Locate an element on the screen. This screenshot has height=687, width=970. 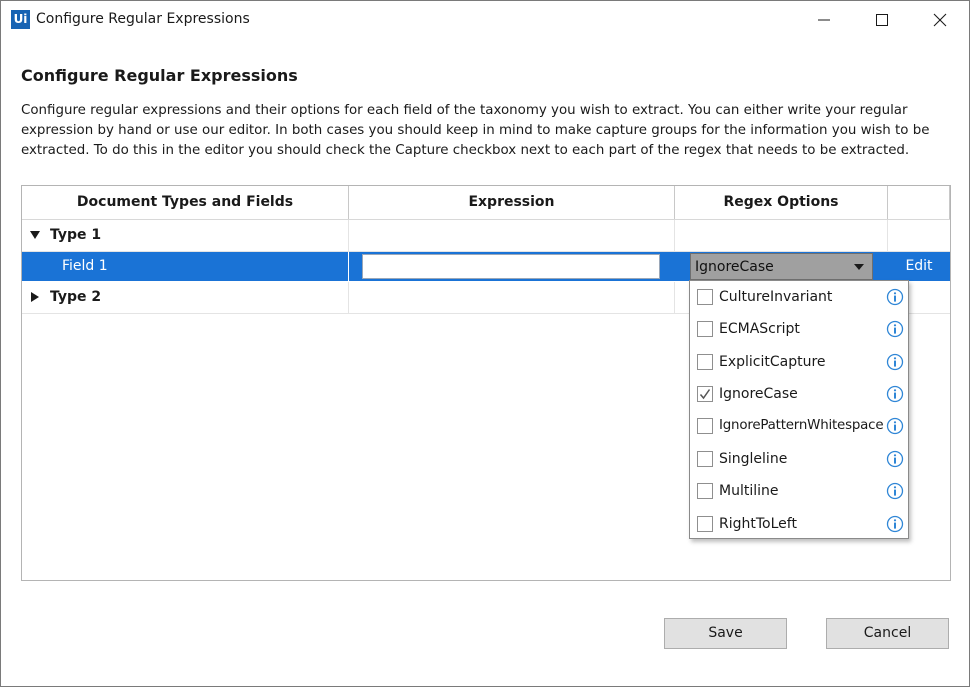
maximize-icon is located at coordinates (882, 20).